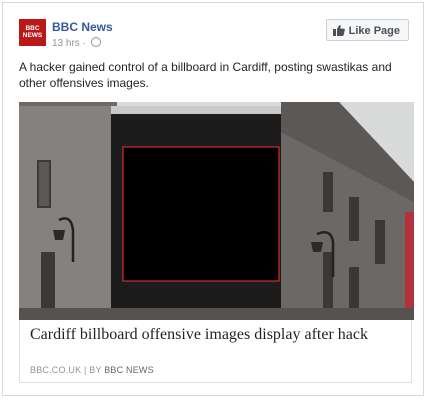 The image size is (428, 400). I want to click on source-domain: BBC.CO.UK, so click(56, 370).